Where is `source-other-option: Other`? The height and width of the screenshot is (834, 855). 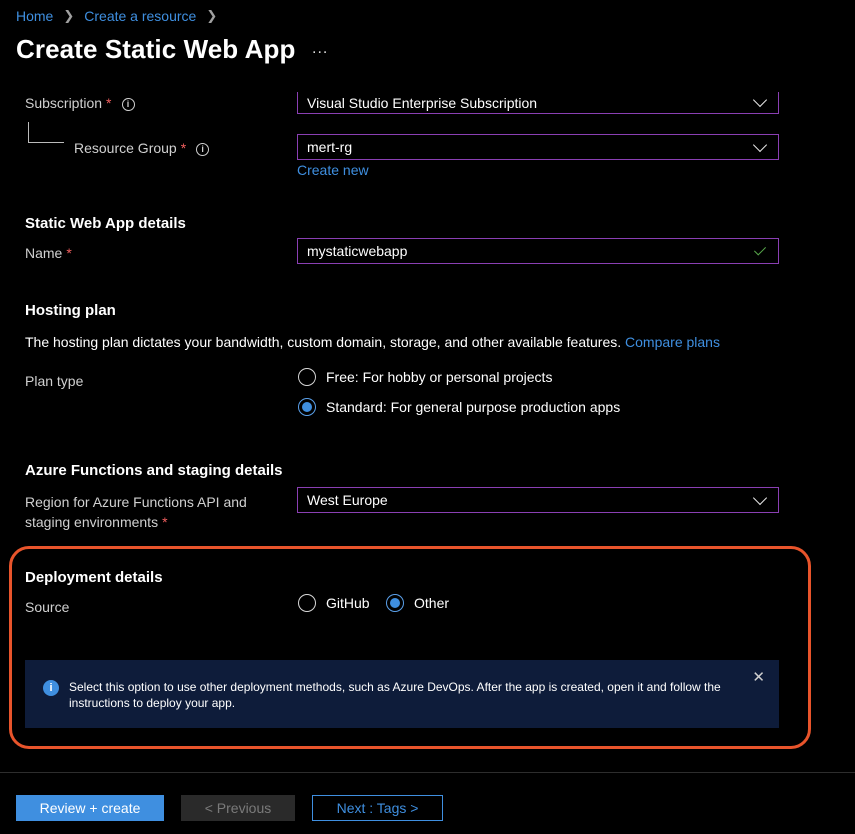
source-other-option: Other is located at coordinates (417, 603).